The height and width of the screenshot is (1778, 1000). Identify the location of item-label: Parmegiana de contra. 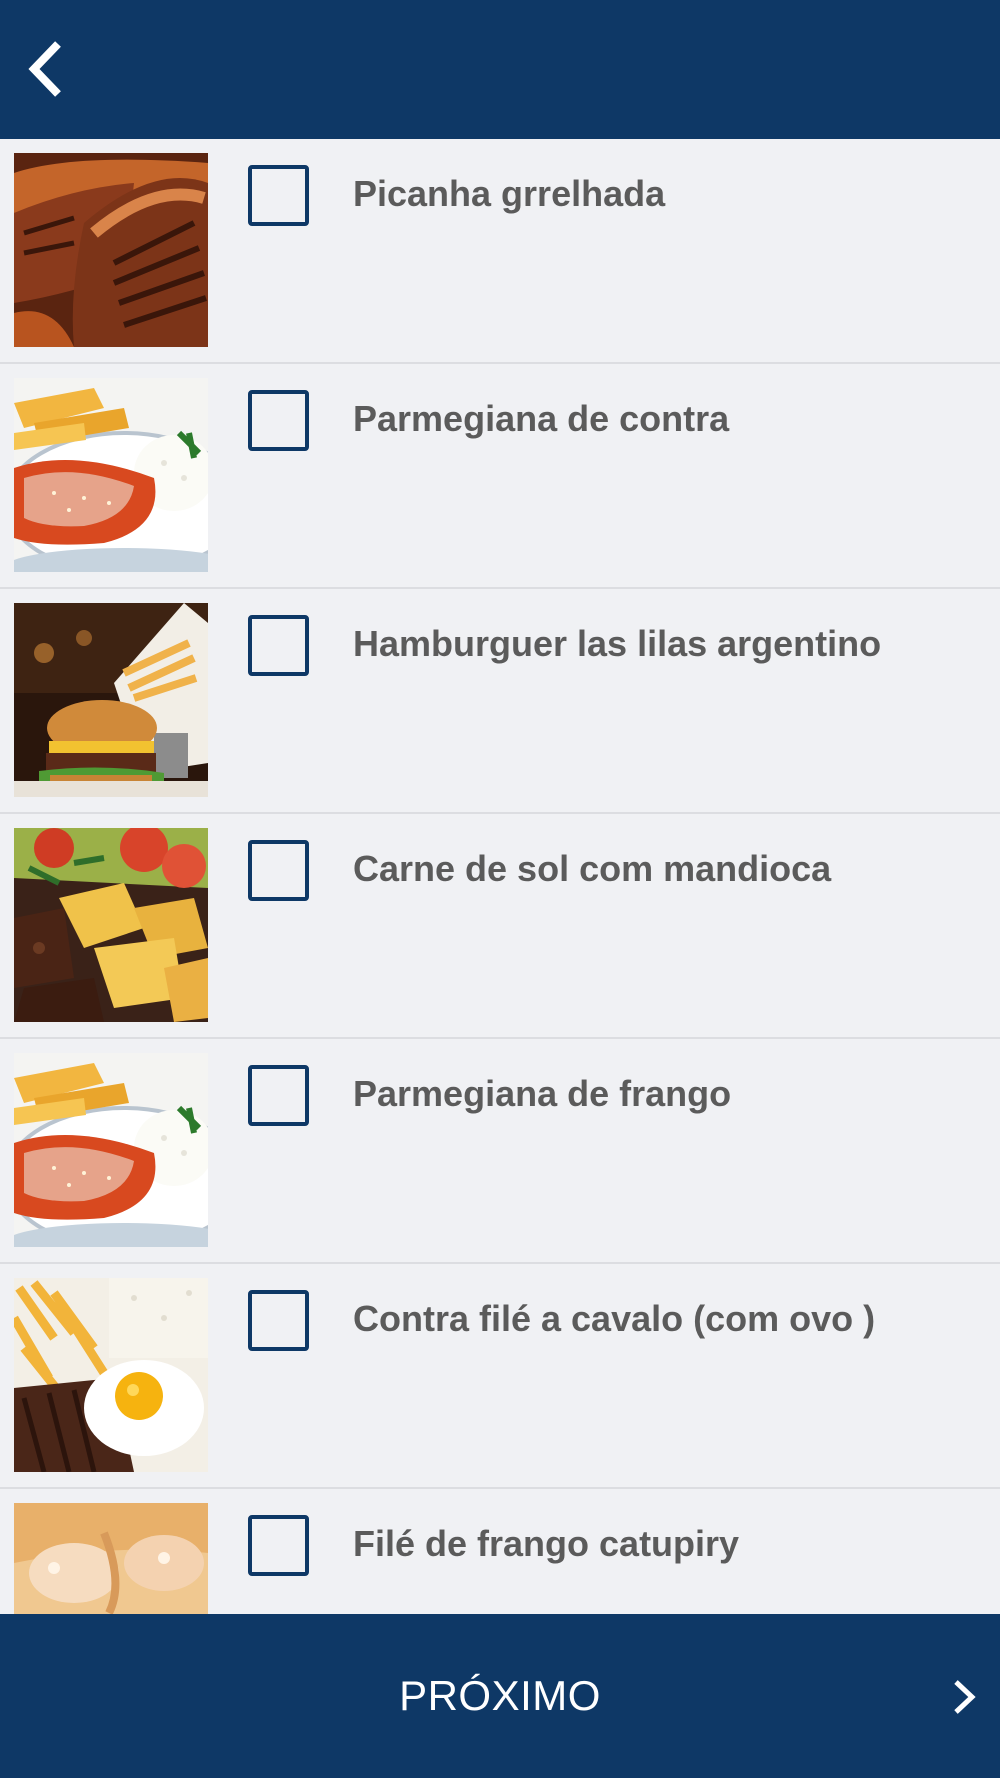
(541, 418).